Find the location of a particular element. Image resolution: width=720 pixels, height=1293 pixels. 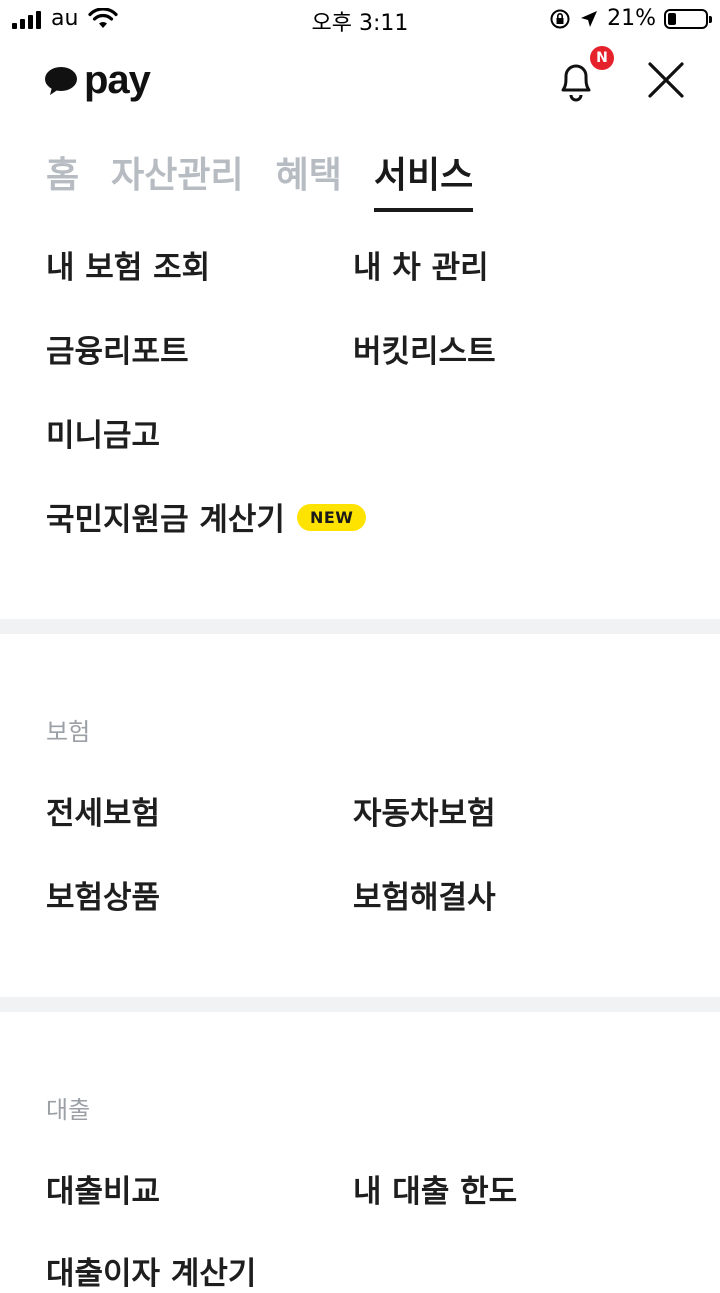

tab-services: 서비스 is located at coordinates (423, 179).